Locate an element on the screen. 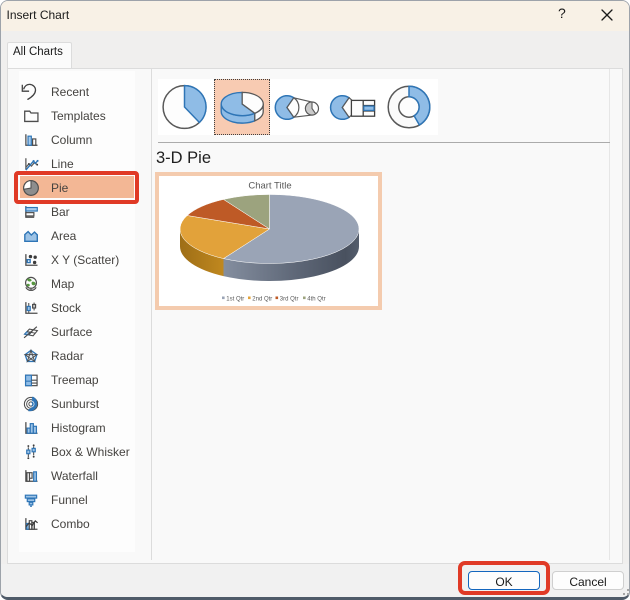 This screenshot has height=600, width=630. svg-text: Chart Title is located at coordinates (269, 186).